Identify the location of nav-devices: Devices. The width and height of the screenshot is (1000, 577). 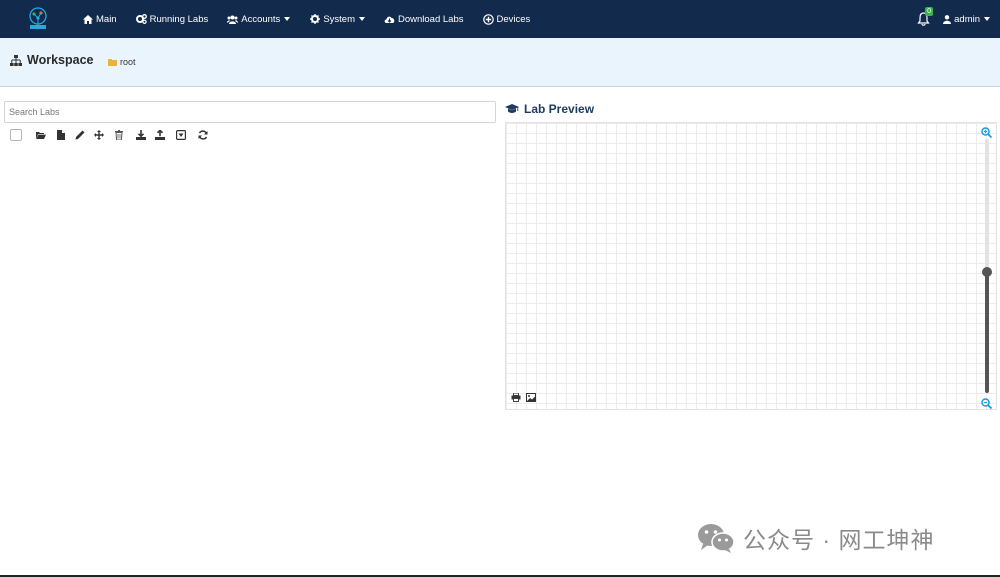
(506, 19).